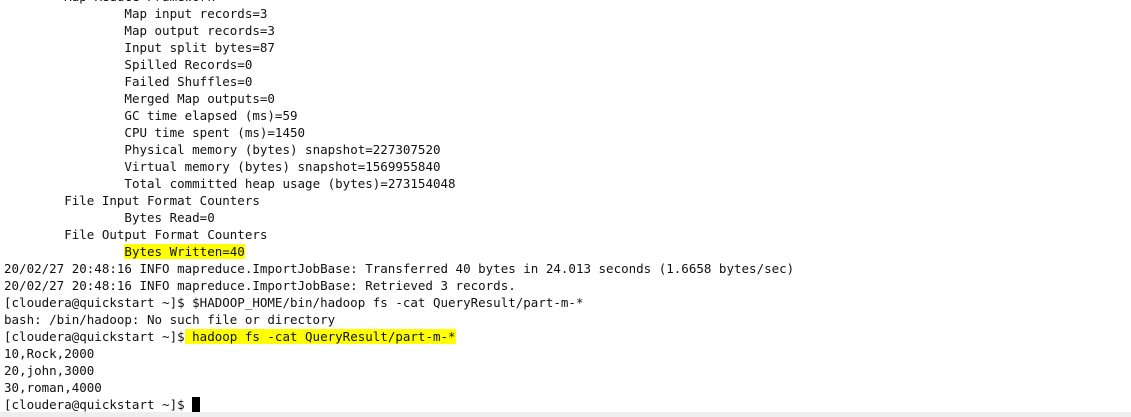 The height and width of the screenshot is (417, 1131). What do you see at coordinates (399, 234) in the screenshot?
I see `terminal-line: File Output Format Counters` at bounding box center [399, 234].